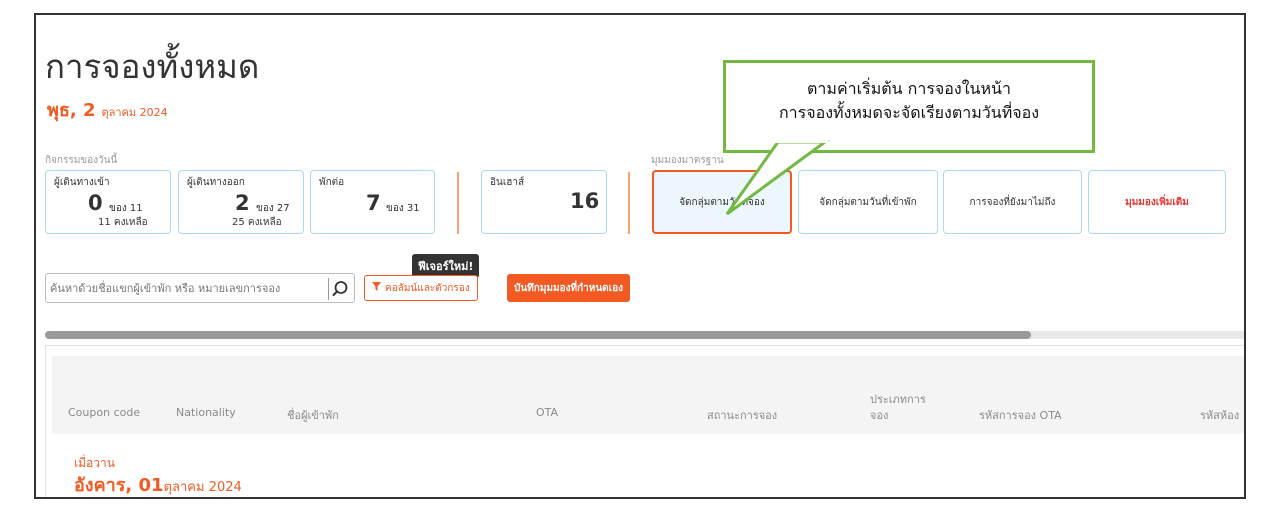  I want to click on inhouse-count: 16, so click(585, 201).